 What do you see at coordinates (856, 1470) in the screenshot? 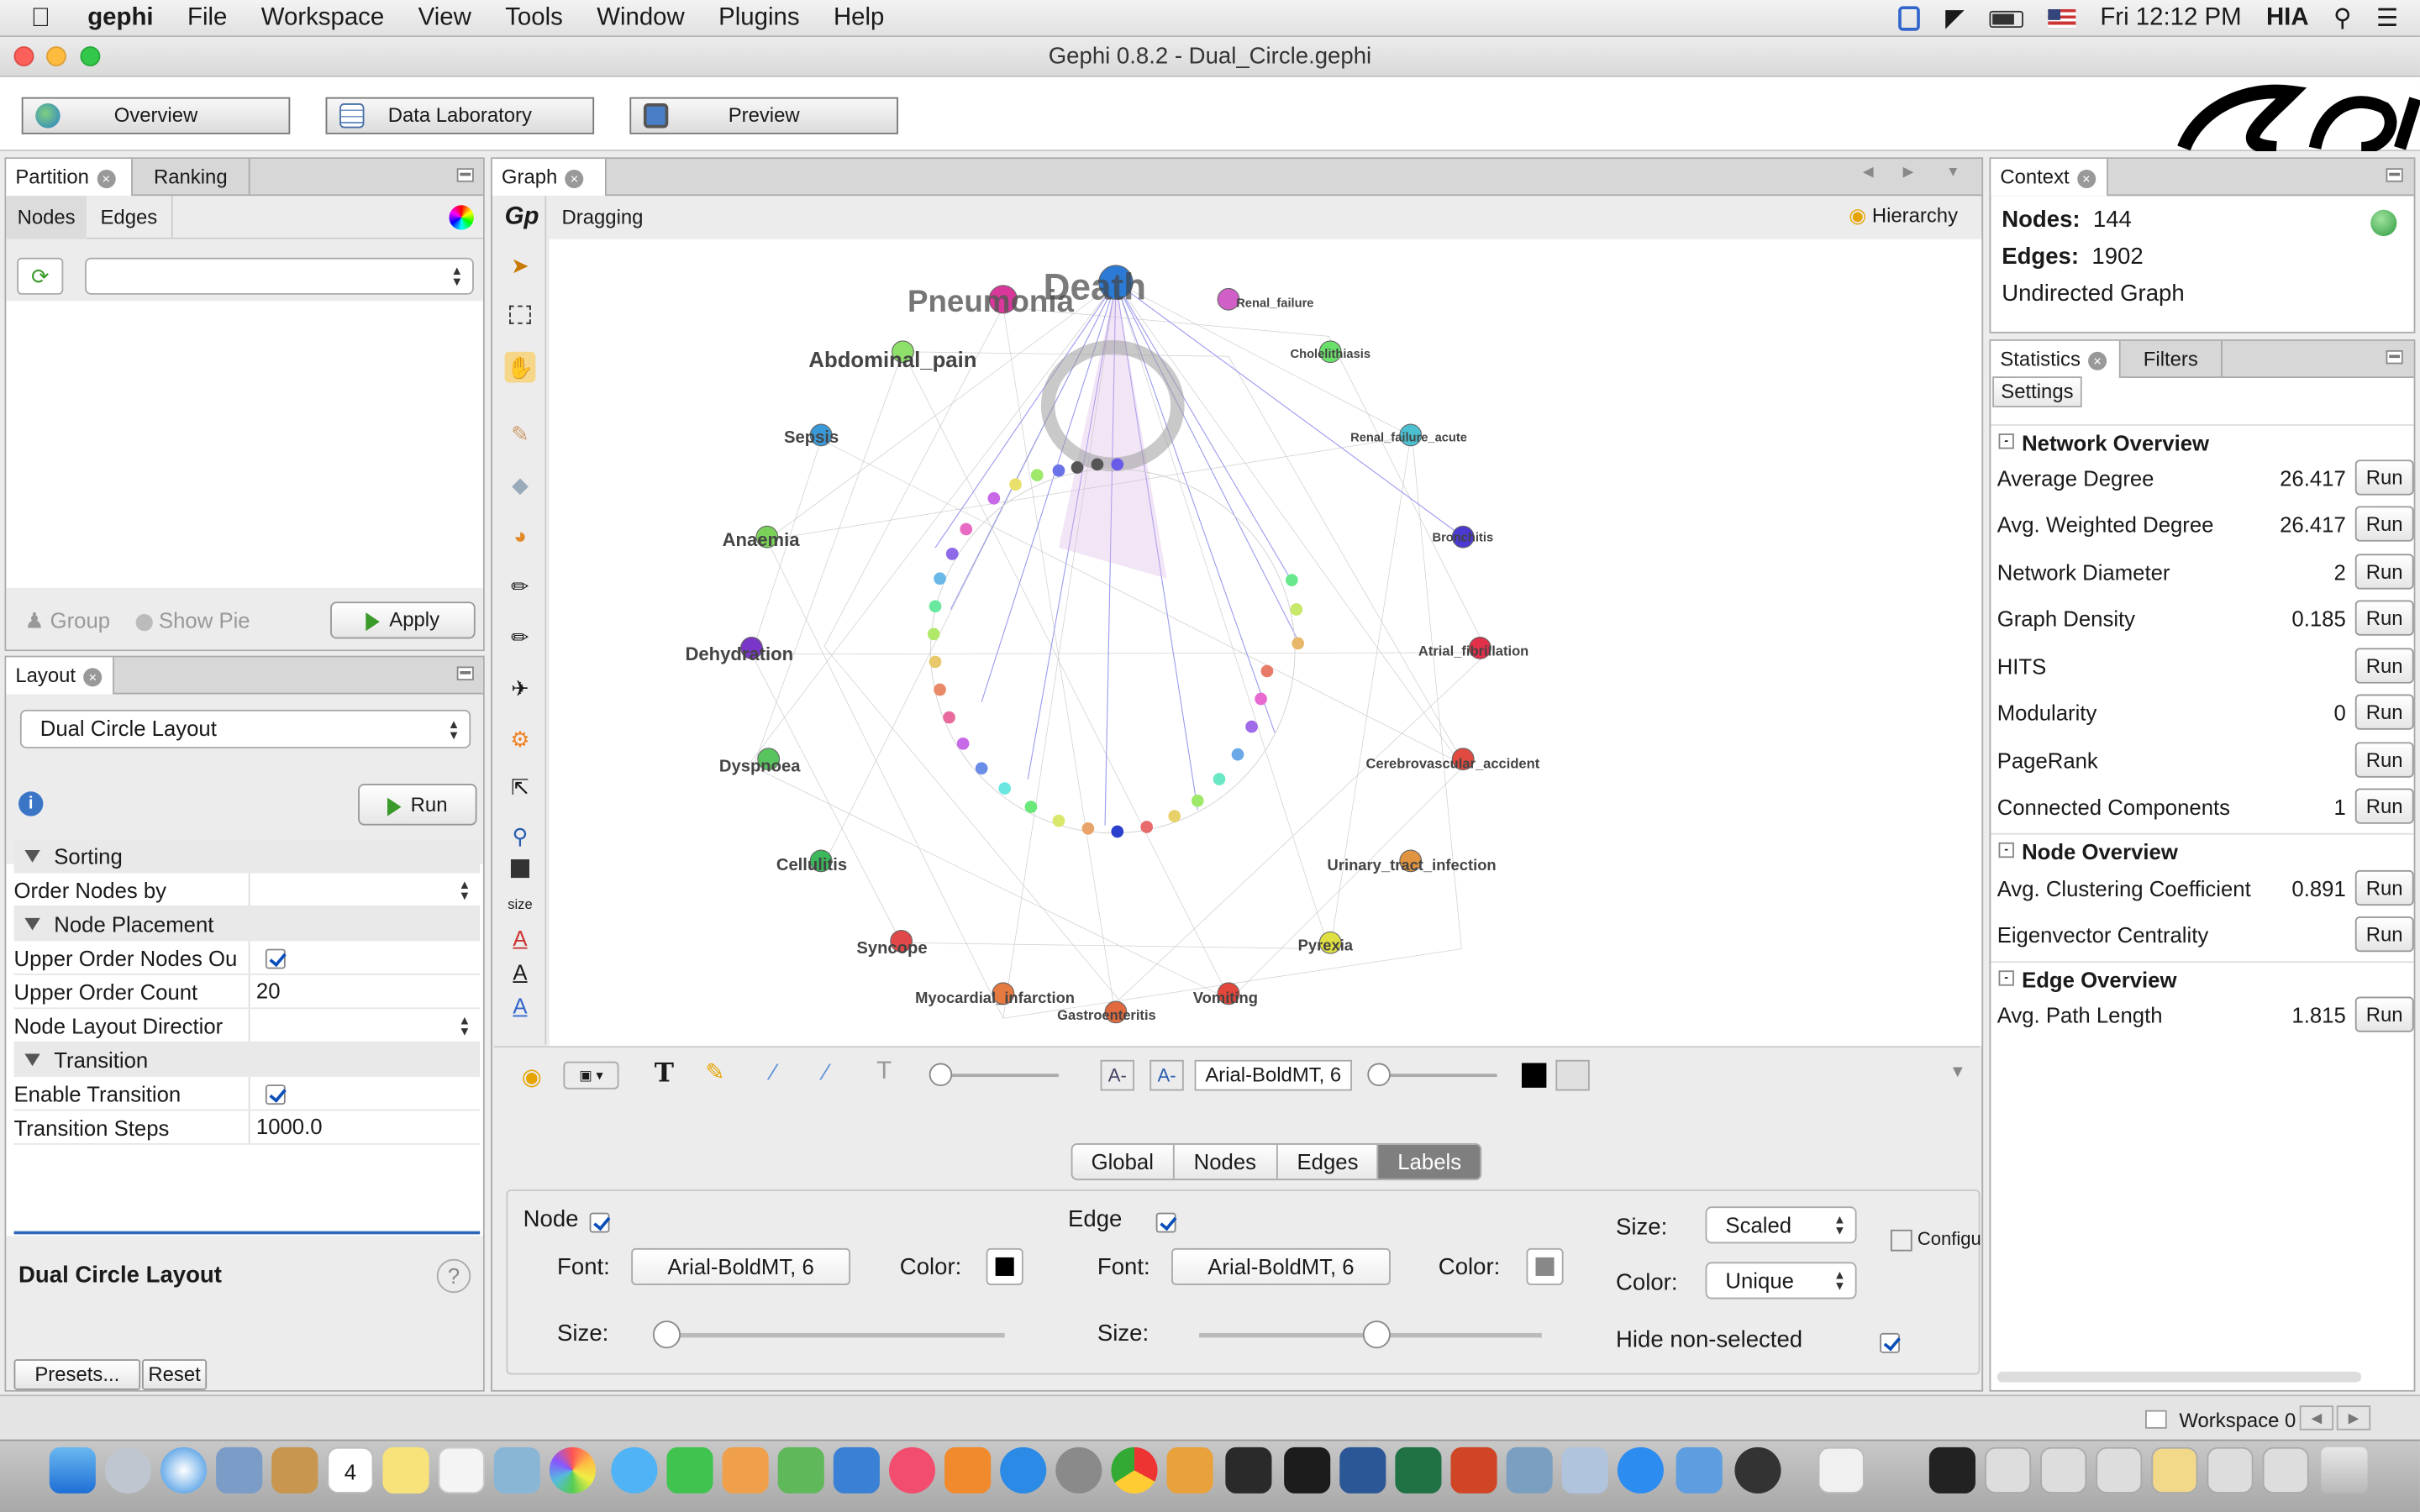
I see `keynote-icon` at bounding box center [856, 1470].